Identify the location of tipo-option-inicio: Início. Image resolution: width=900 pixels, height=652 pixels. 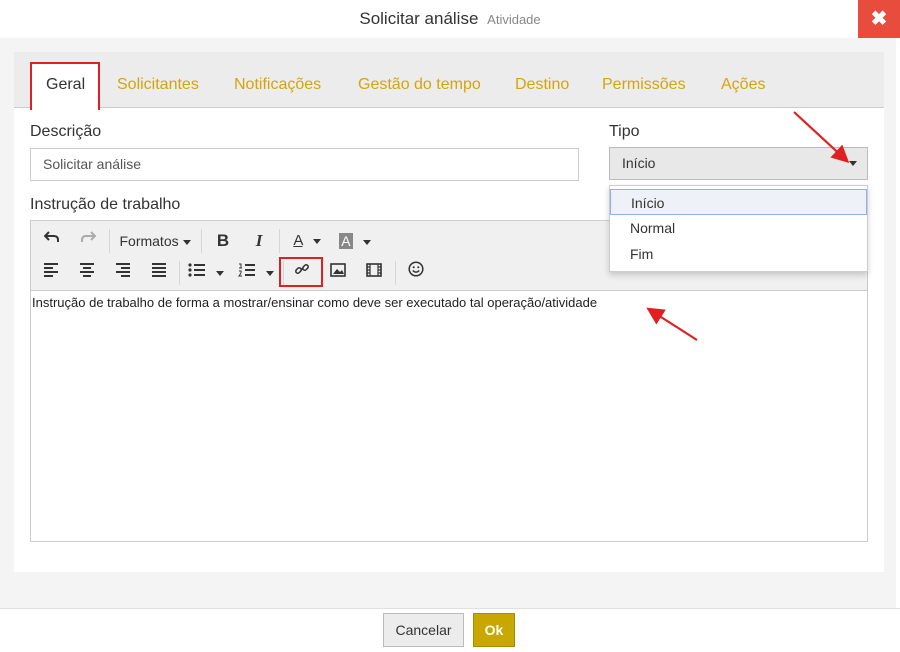
(738, 202).